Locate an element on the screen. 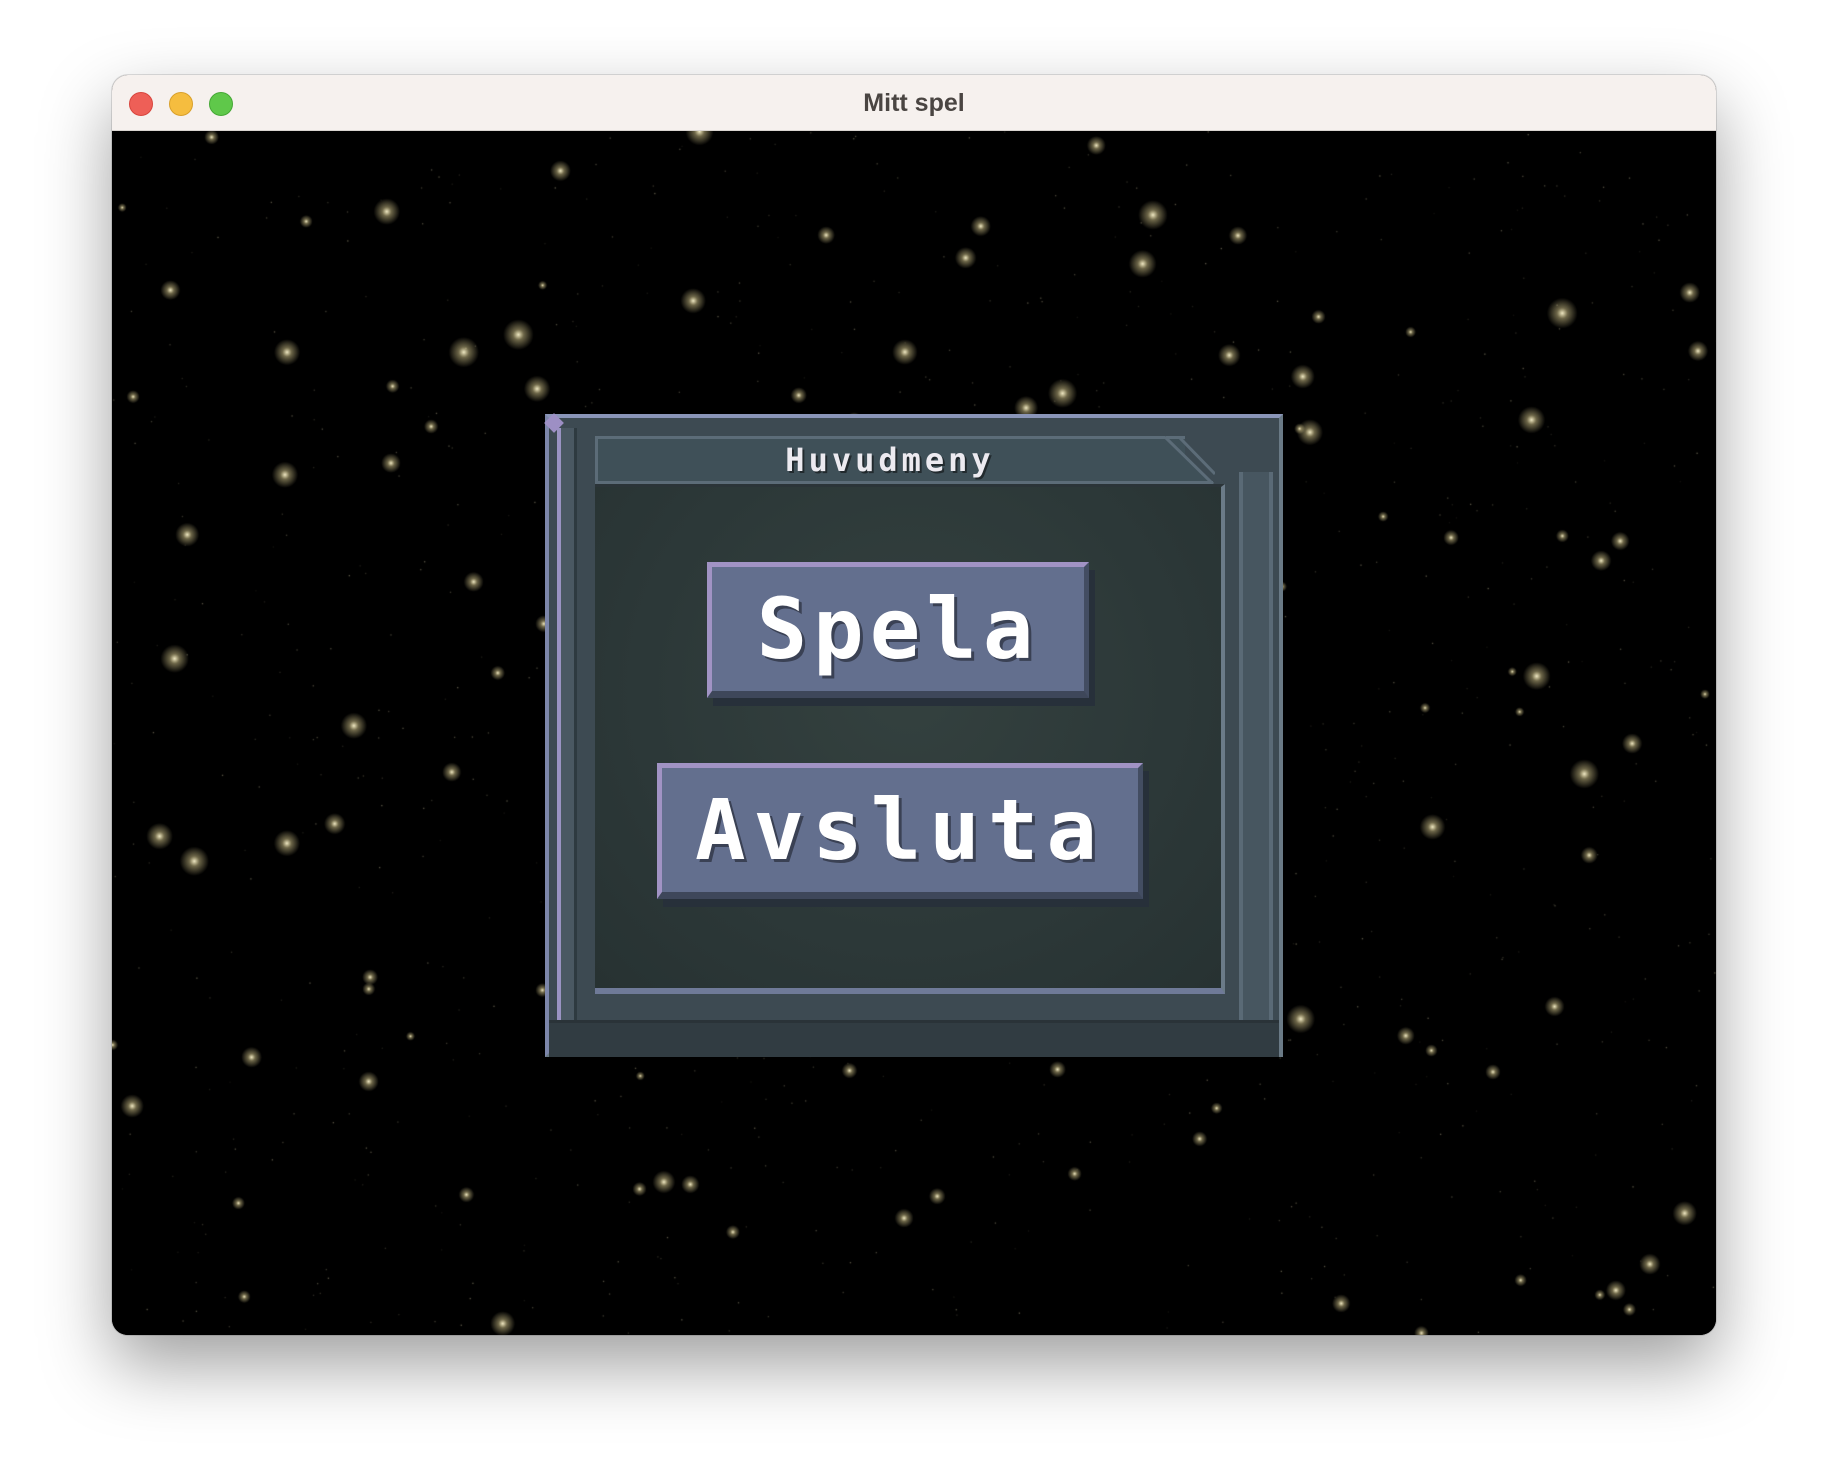  quit-button-label: Avsluta is located at coordinates (899, 830).